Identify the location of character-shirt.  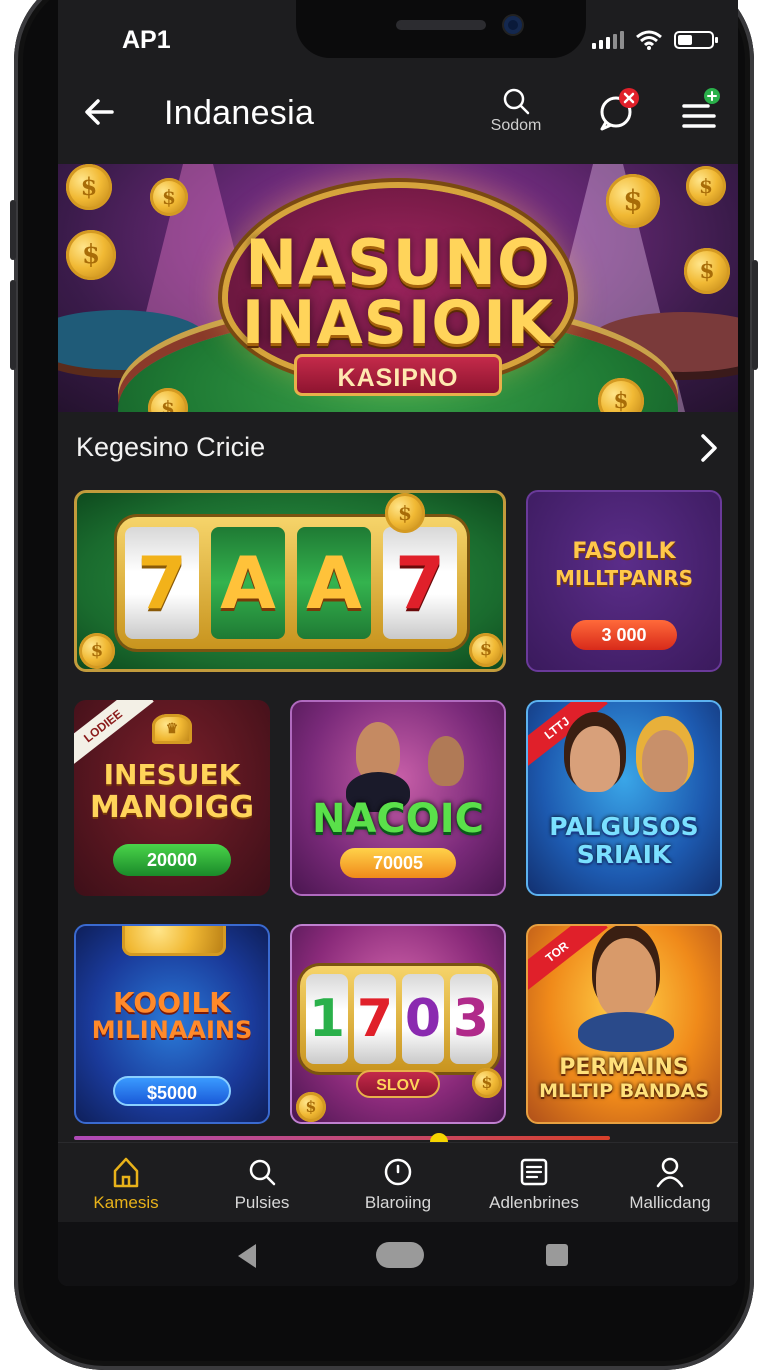
(626, 1032).